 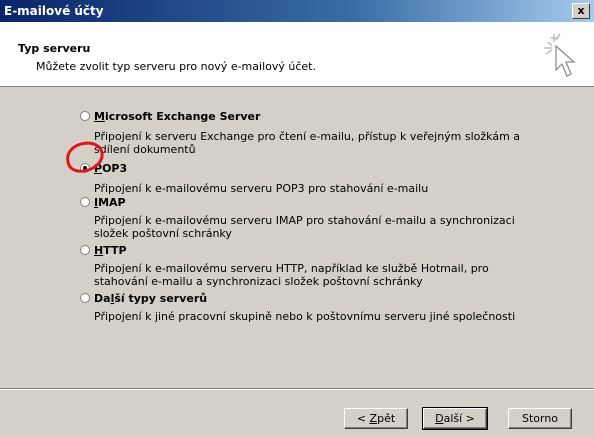 What do you see at coordinates (85, 298) in the screenshot?
I see `radio-other` at bounding box center [85, 298].